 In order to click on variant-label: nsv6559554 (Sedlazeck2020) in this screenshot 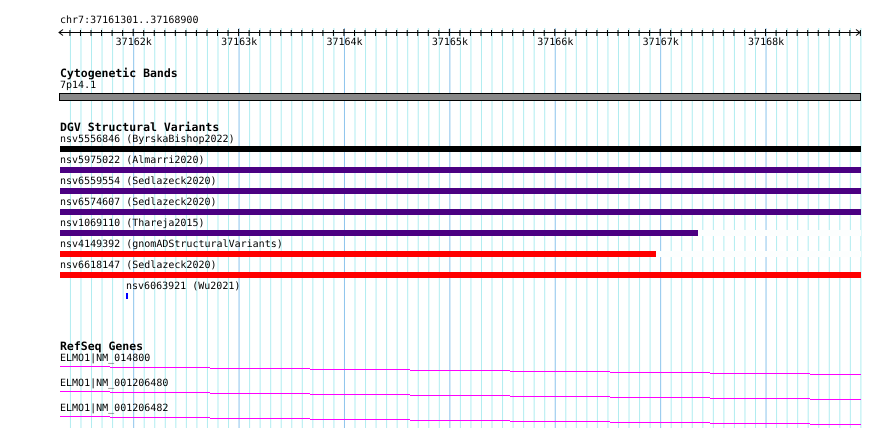, I will do `click(138, 182)`.